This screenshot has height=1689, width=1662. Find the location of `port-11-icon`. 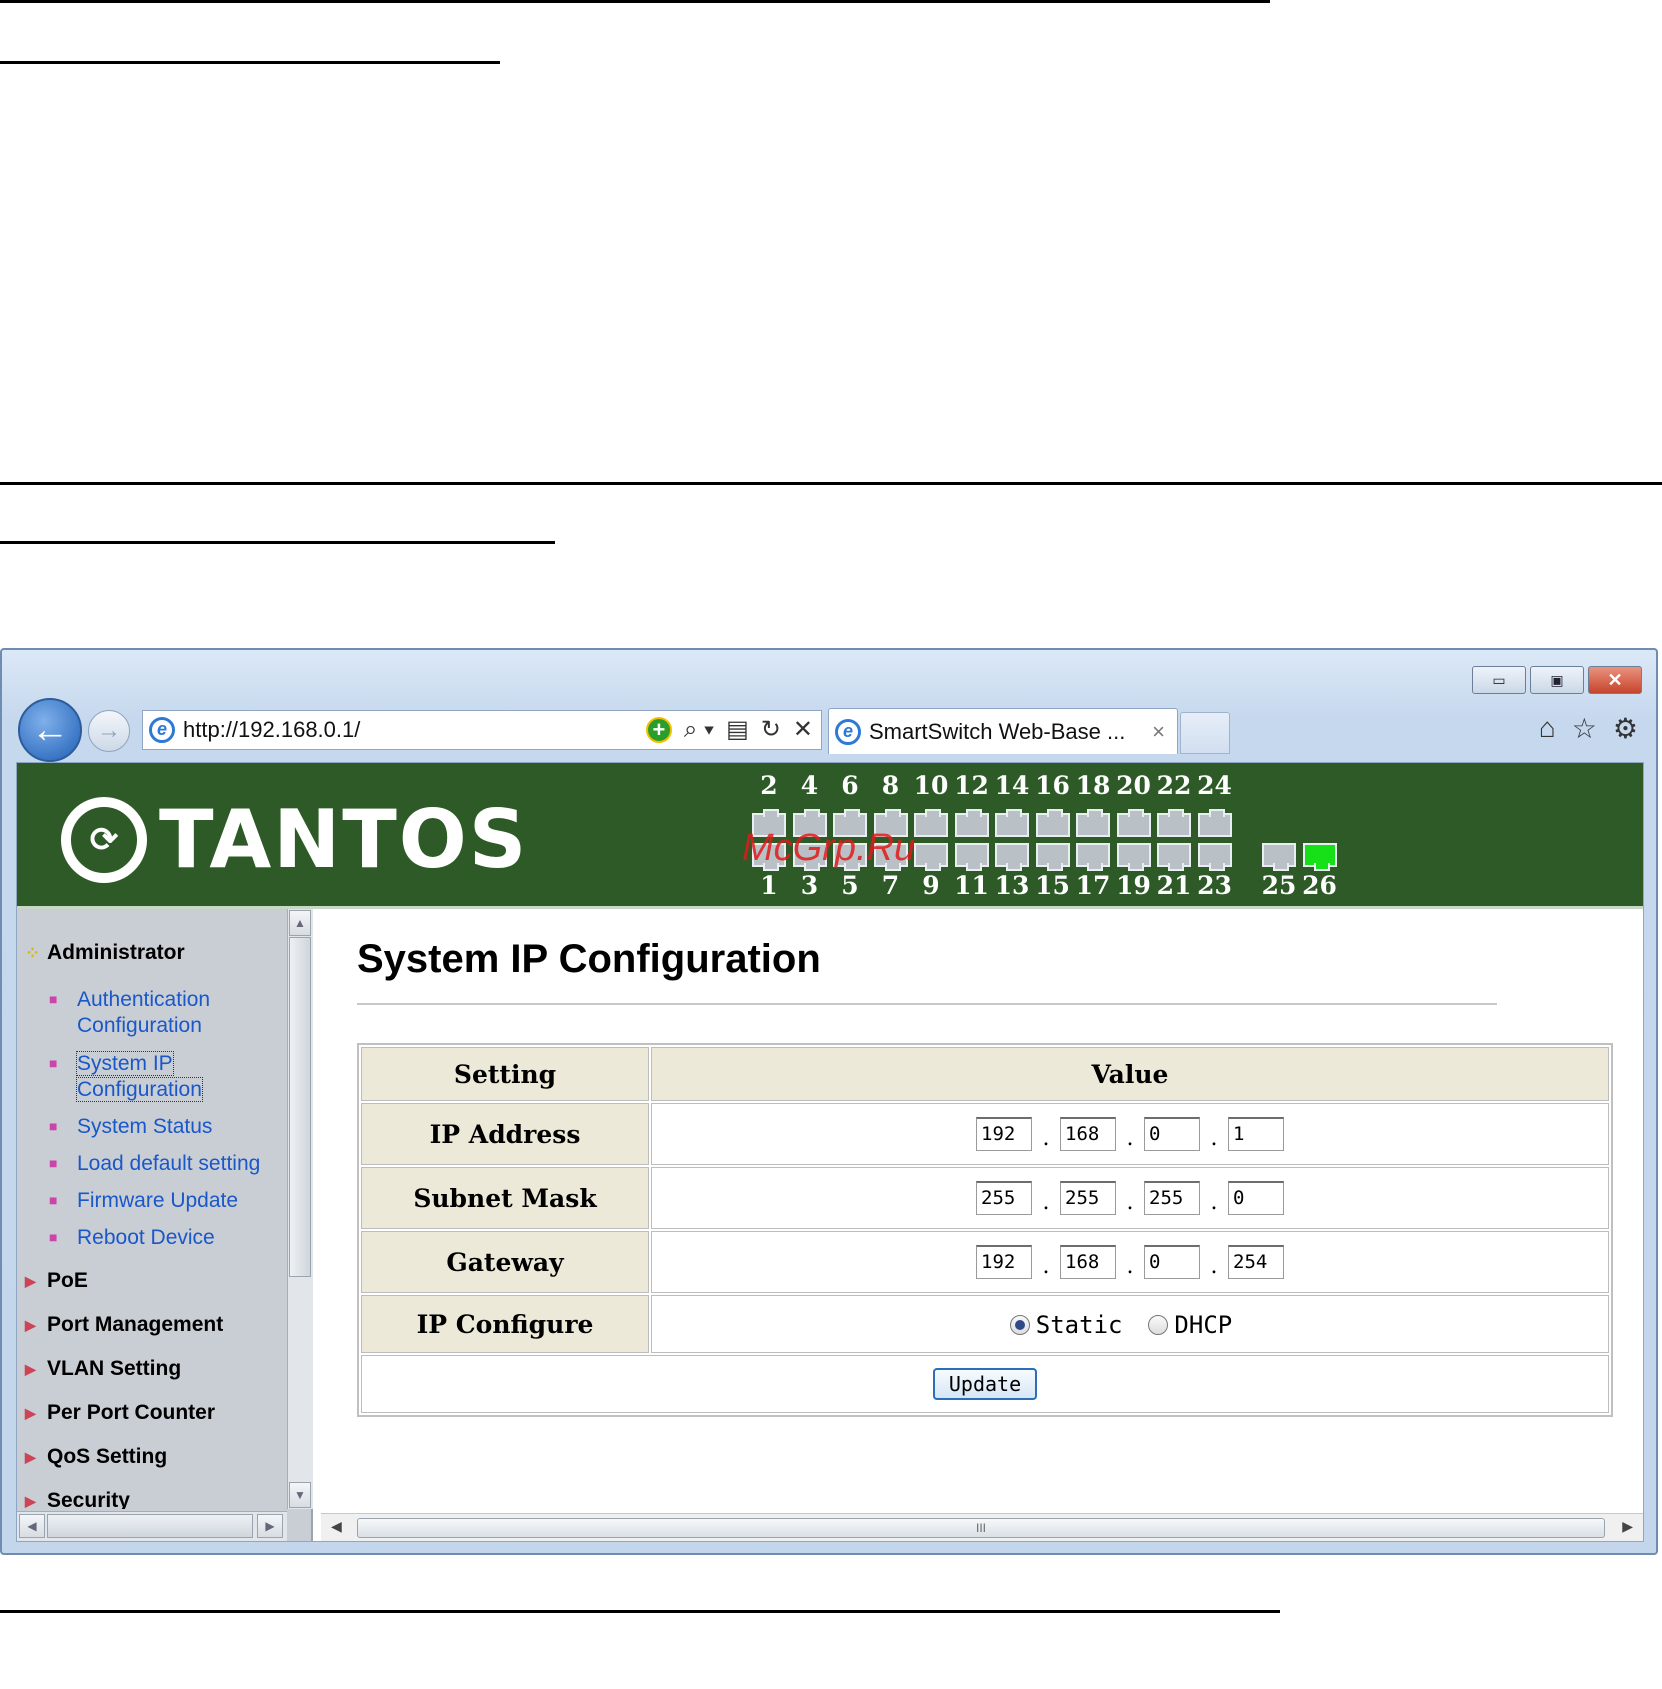

port-11-icon is located at coordinates (971, 857).